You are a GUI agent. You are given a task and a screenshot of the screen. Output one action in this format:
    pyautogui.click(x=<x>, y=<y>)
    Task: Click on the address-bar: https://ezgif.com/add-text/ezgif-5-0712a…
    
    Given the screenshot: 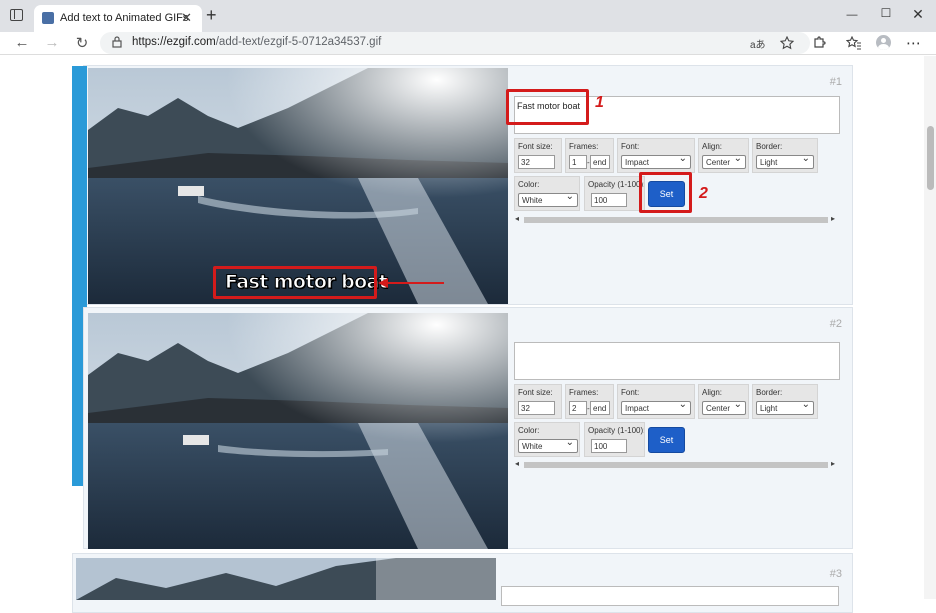 What is the action you would take?
    pyautogui.click(x=455, y=43)
    